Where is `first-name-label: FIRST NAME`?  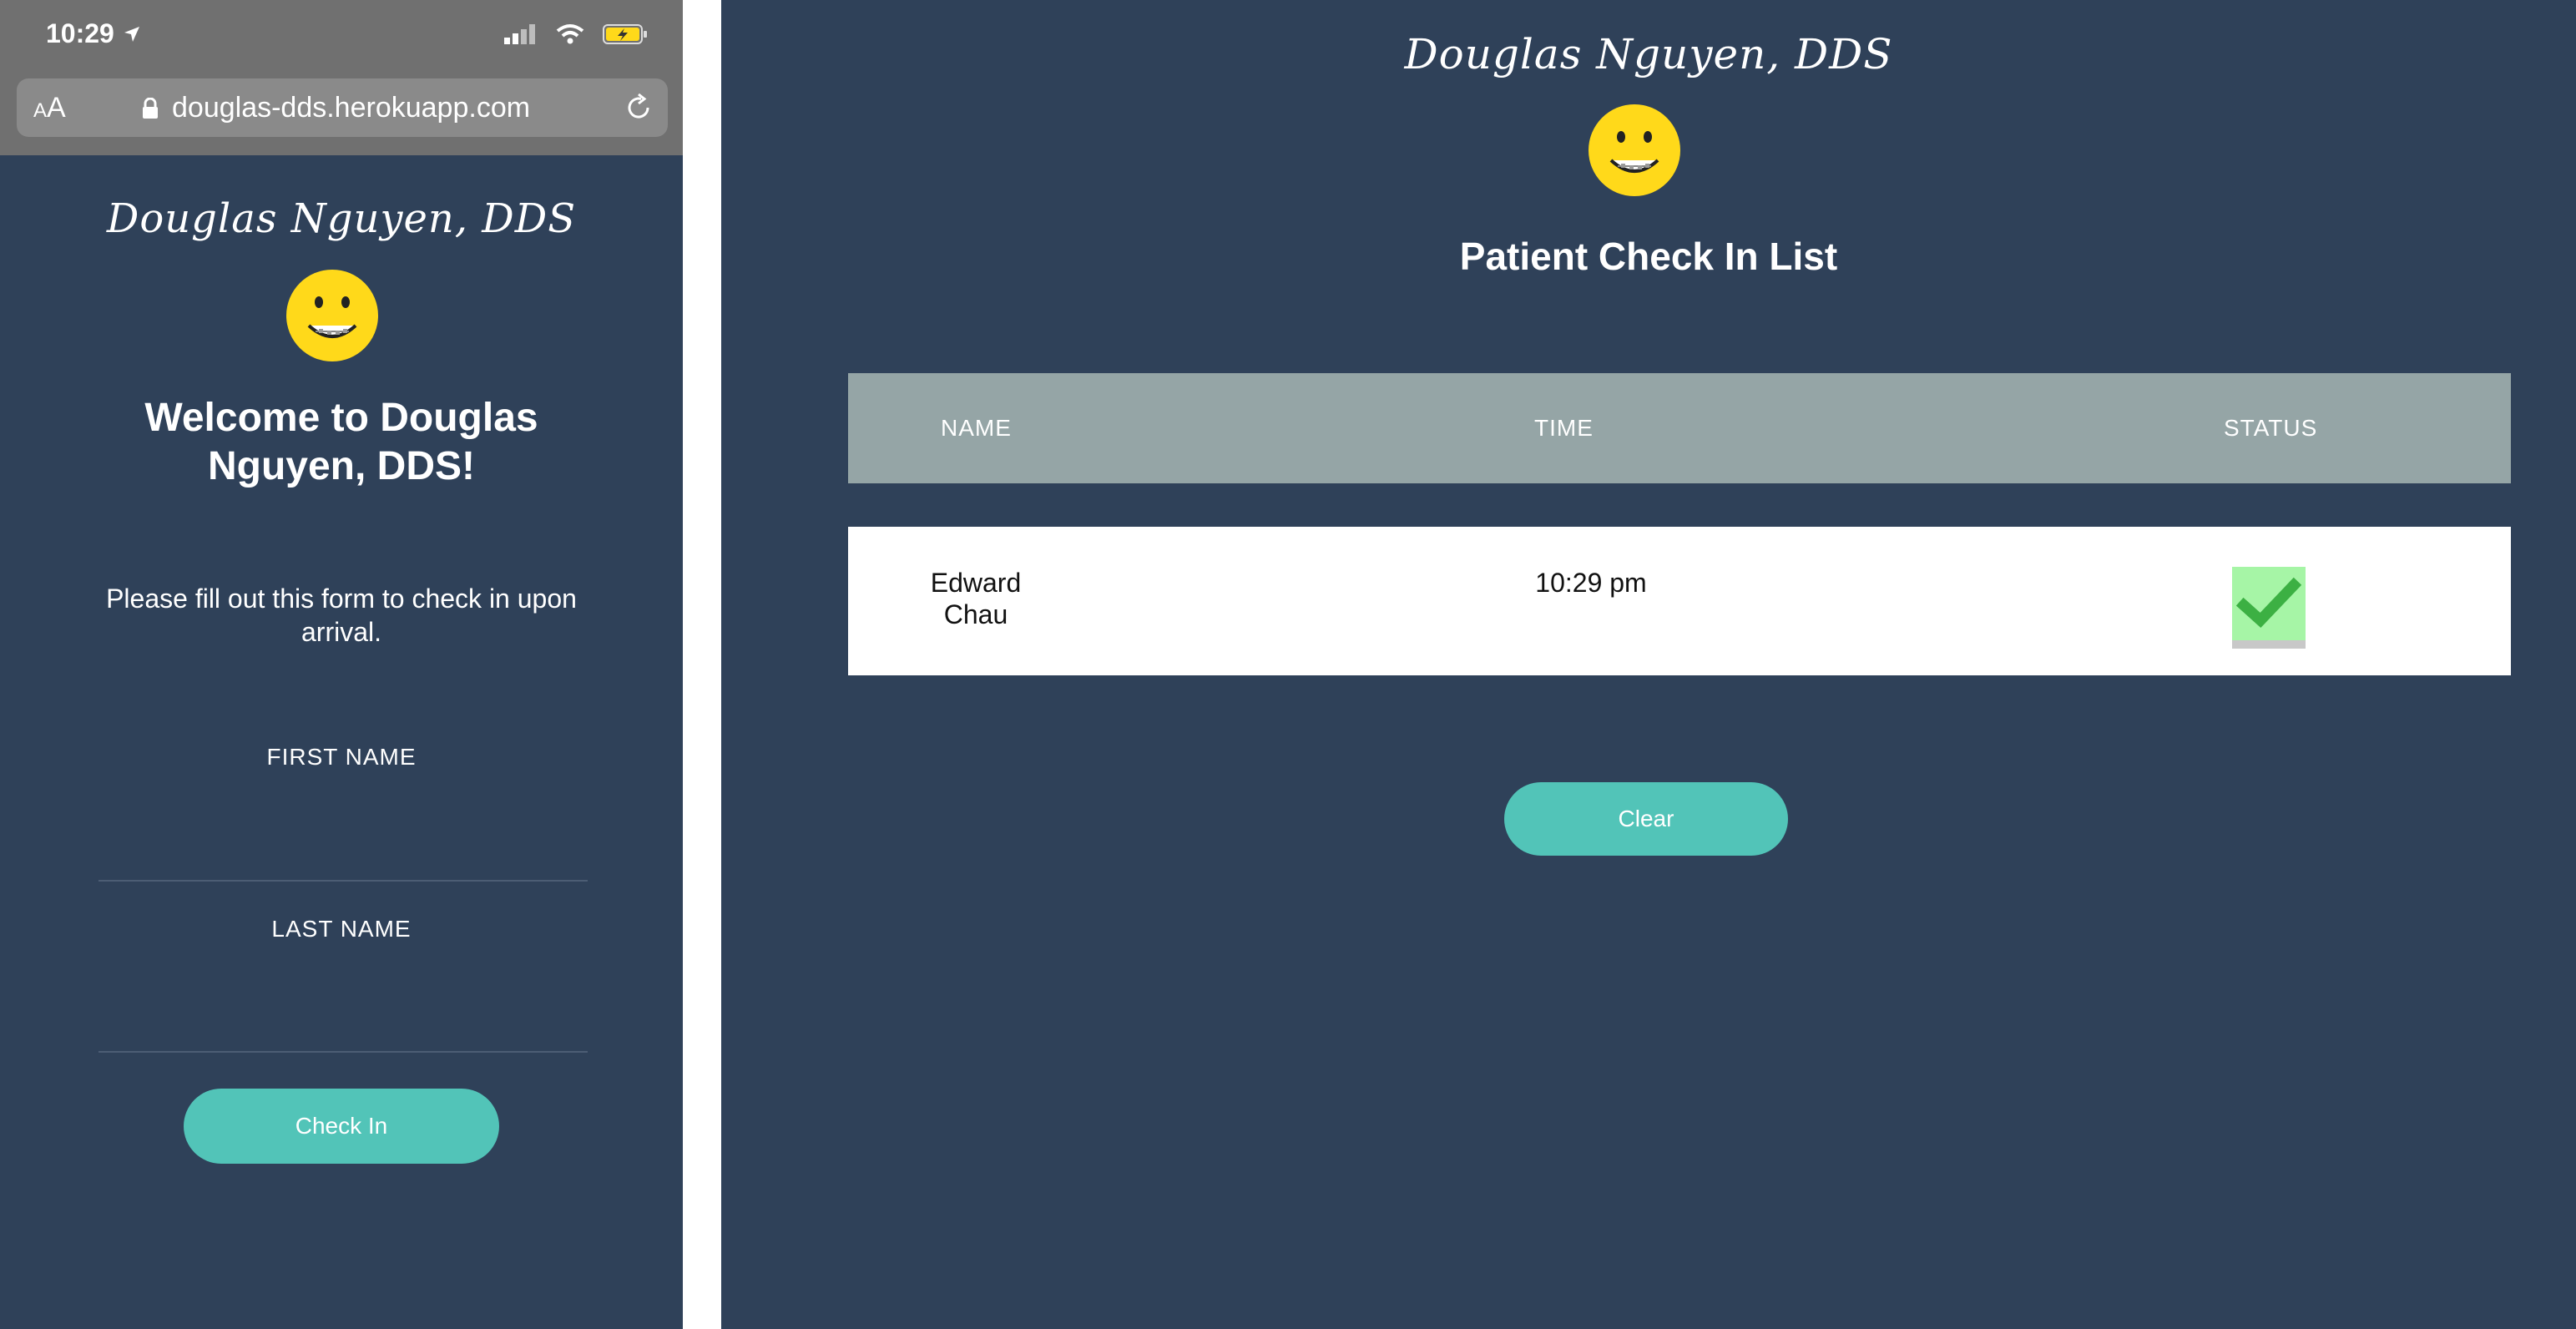
first-name-label: FIRST NAME is located at coordinates (341, 757).